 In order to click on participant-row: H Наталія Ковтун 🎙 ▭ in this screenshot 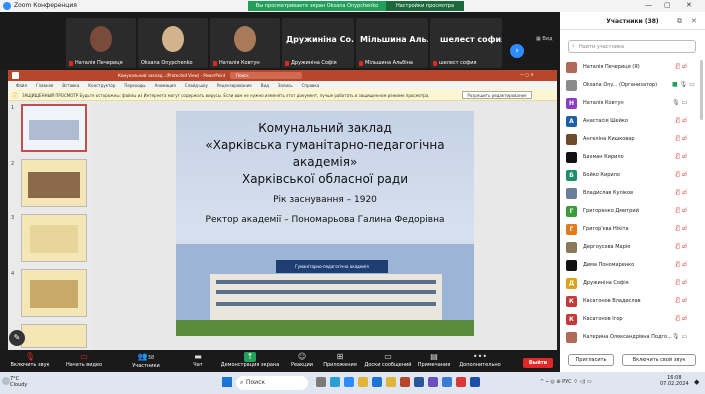, I will do `click(632, 105)`.